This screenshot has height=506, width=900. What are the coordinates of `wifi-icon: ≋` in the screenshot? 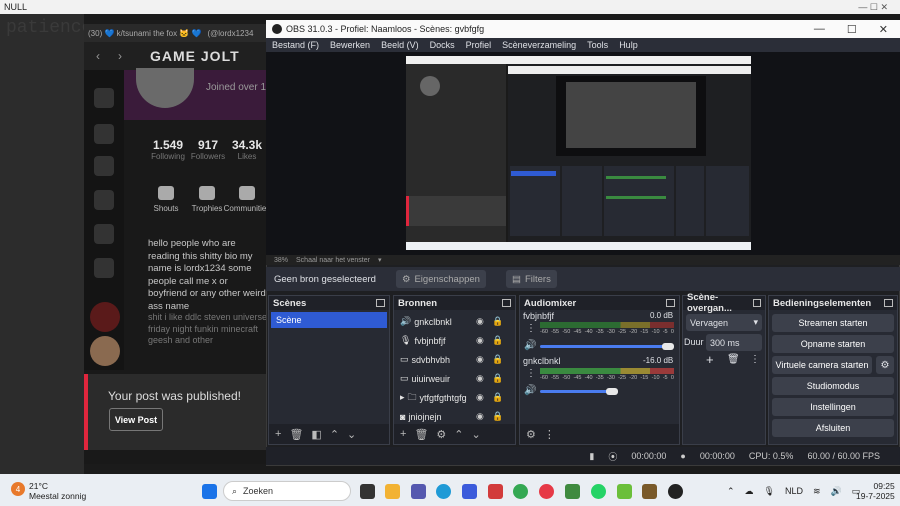 It's located at (817, 491).